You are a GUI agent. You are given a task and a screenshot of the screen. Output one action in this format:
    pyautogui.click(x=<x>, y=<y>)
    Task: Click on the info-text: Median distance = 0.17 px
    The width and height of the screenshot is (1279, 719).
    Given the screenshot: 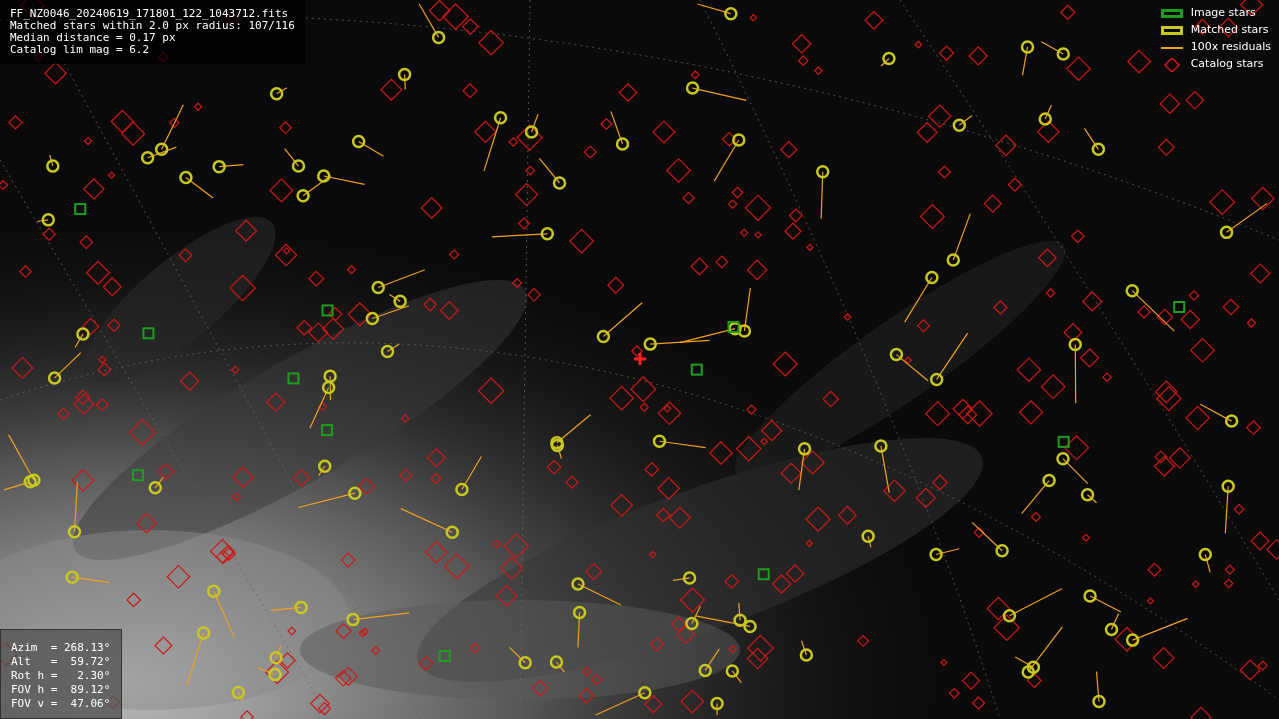 What is the action you would take?
    pyautogui.click(x=93, y=38)
    